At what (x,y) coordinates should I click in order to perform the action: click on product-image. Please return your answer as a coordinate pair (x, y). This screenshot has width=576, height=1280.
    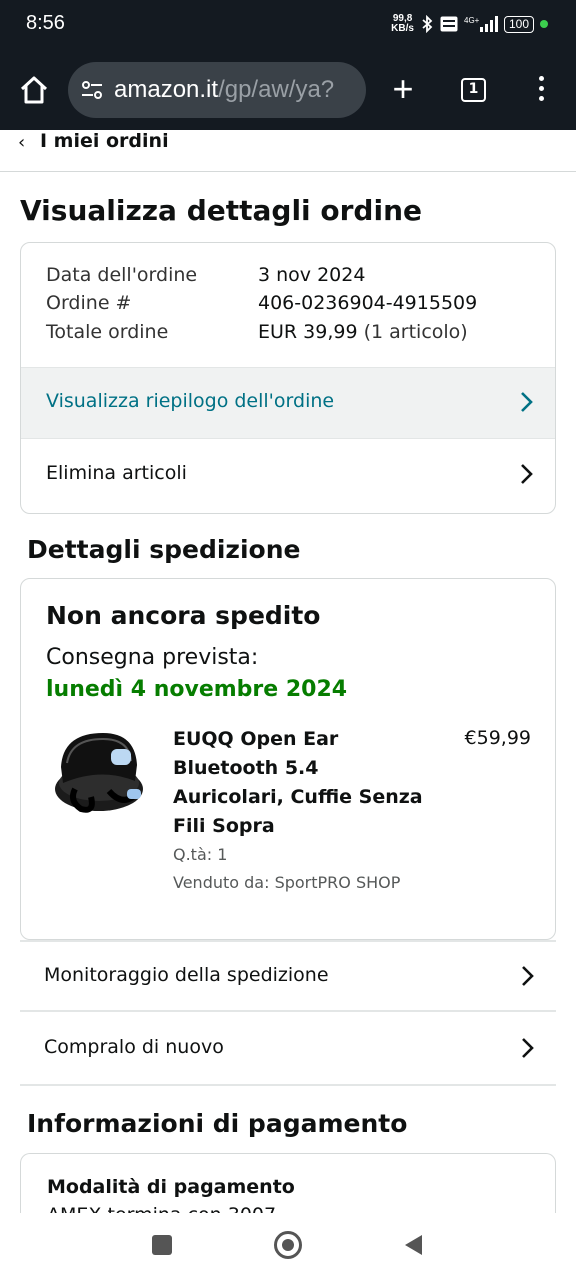
    Looking at the image, I should click on (101, 777).